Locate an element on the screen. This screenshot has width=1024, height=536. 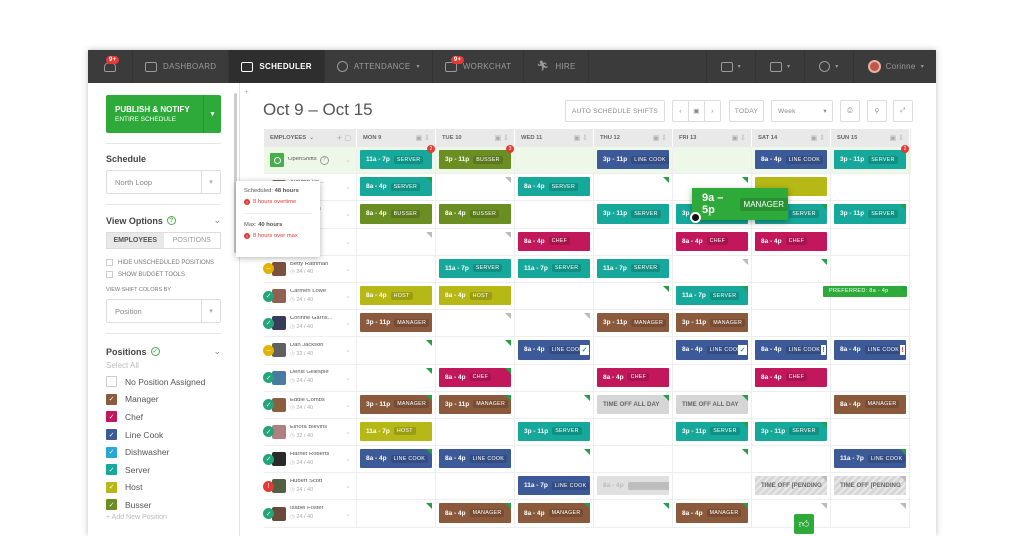
day-header: MON 9 ▣ ⇩ is located at coordinates (396, 138).